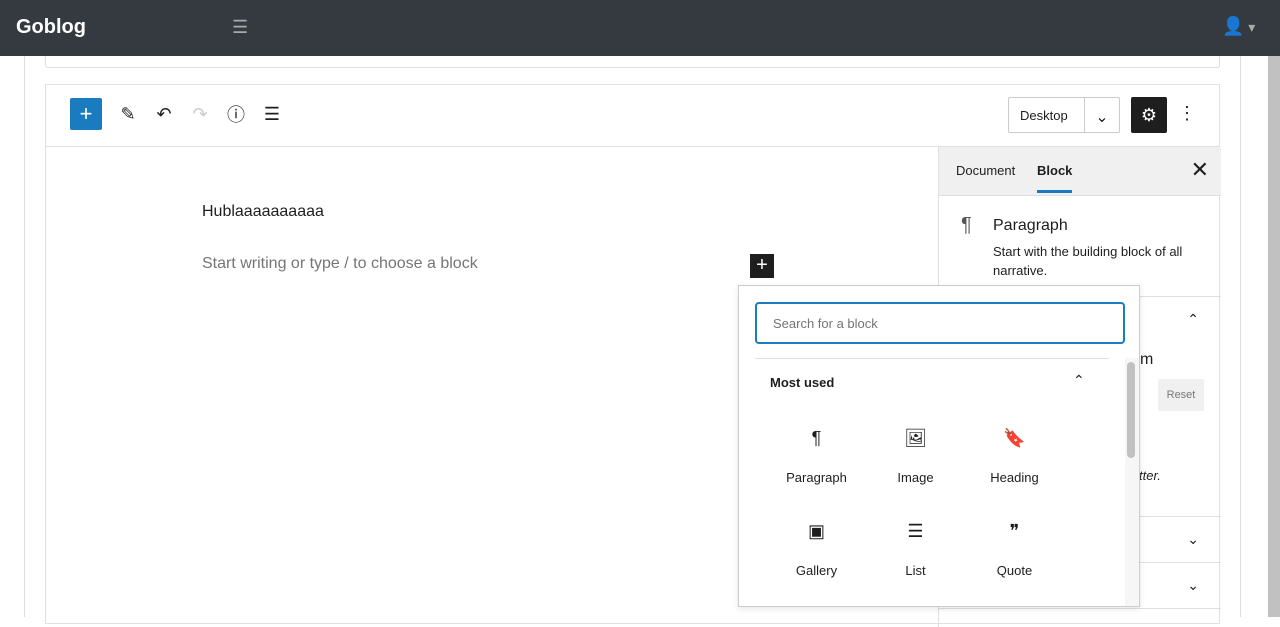  I want to click on brand-logo: Goblog, so click(51, 27).